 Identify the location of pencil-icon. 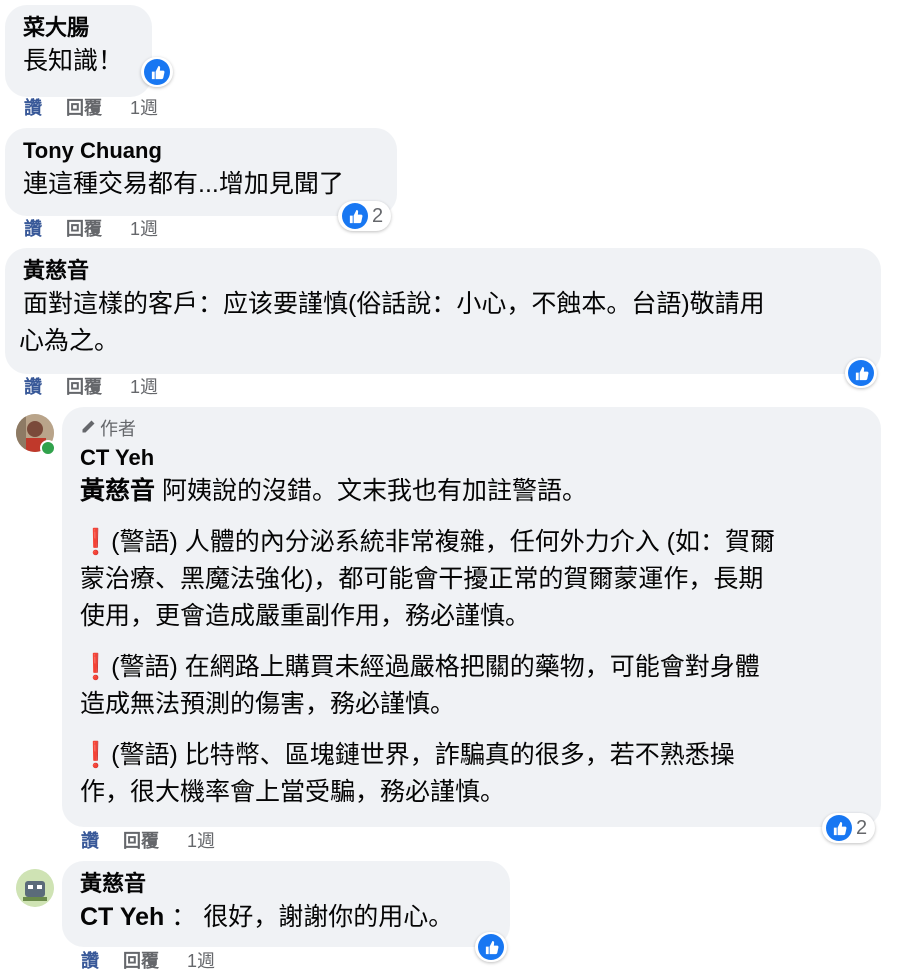
(88, 429).